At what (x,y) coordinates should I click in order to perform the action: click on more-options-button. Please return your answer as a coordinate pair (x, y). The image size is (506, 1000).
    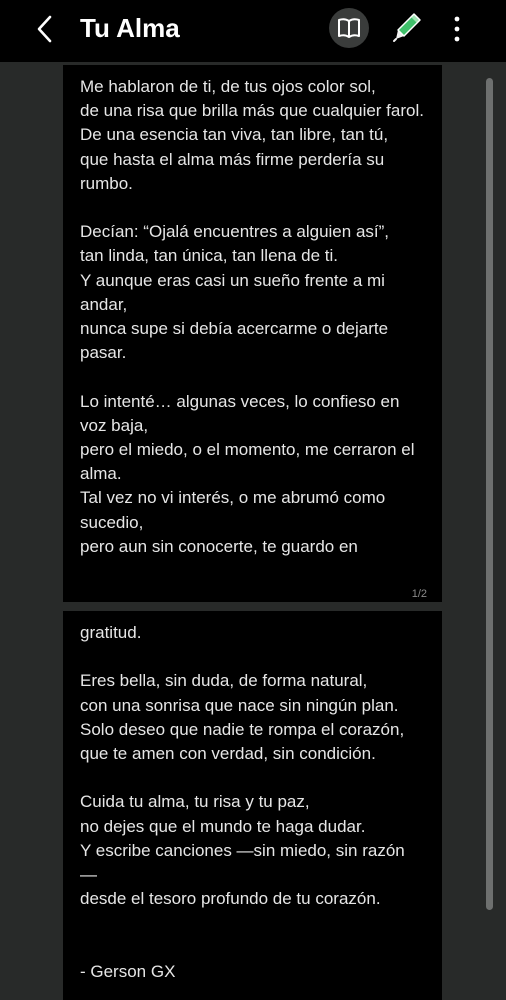
    Looking at the image, I should click on (457, 29).